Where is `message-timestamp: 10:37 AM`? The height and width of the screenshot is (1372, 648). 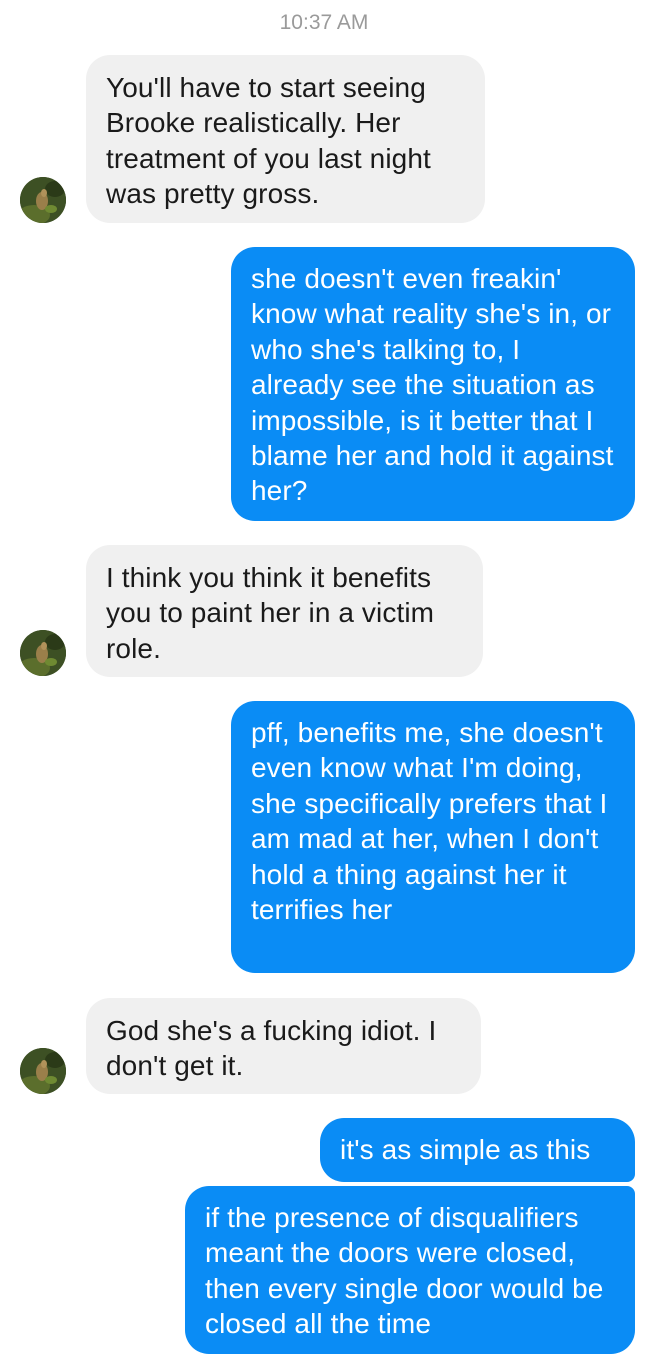 message-timestamp: 10:37 AM is located at coordinates (324, 22).